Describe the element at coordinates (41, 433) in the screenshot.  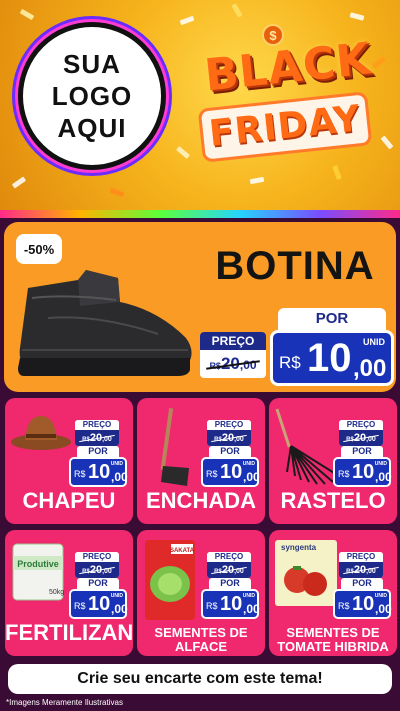
I see `hat-icon` at that location.